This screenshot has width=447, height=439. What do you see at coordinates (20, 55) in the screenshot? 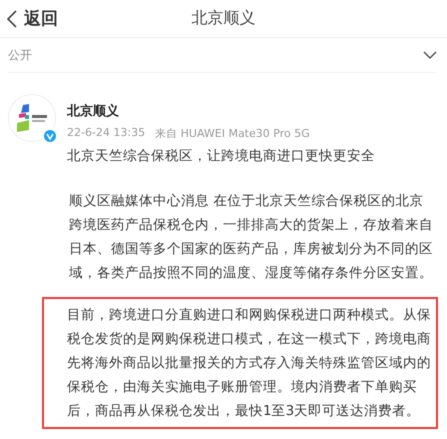
I see `visibility-label: 公开` at bounding box center [20, 55].